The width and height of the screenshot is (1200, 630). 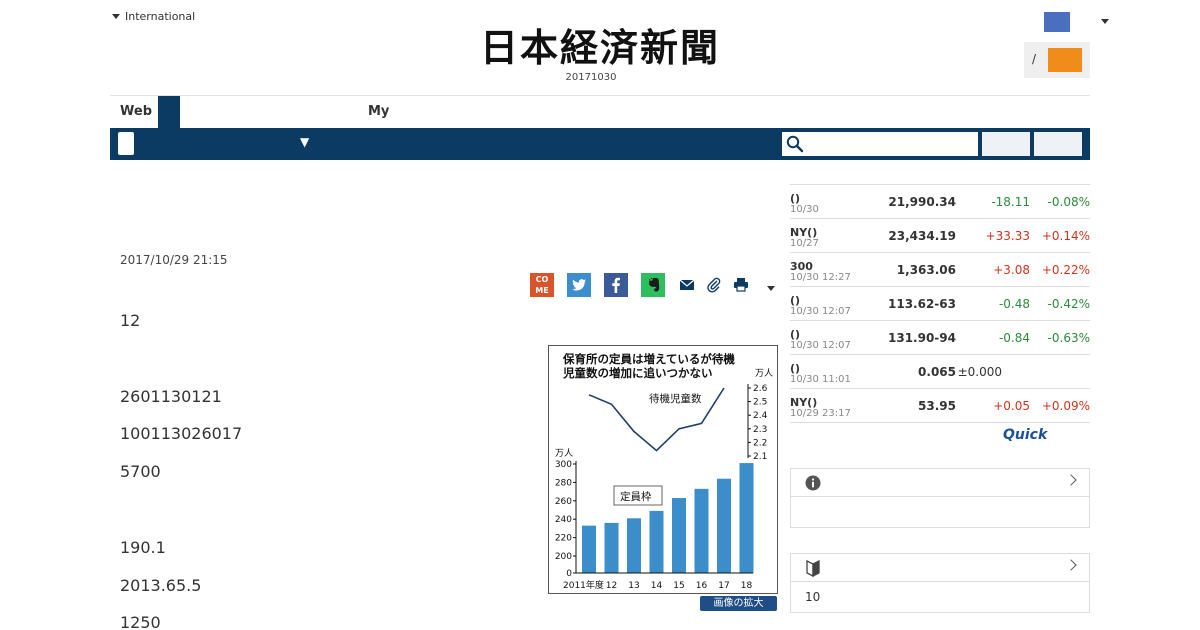 I want to click on line-series-label: 待機児童数, so click(x=675, y=398).